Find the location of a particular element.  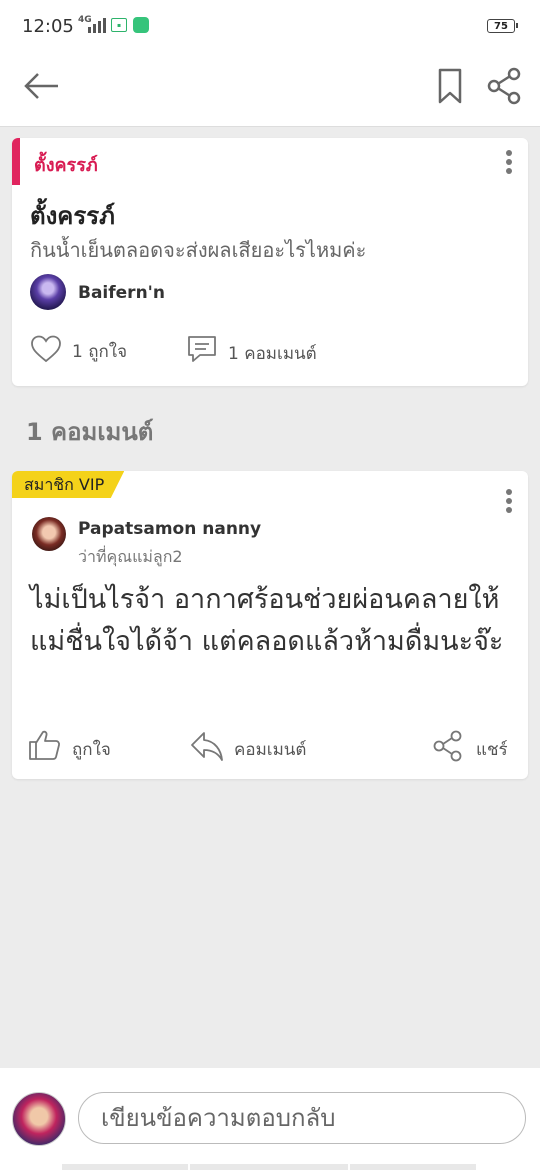

reply-label: คอมเมนต์ is located at coordinates (270, 750).